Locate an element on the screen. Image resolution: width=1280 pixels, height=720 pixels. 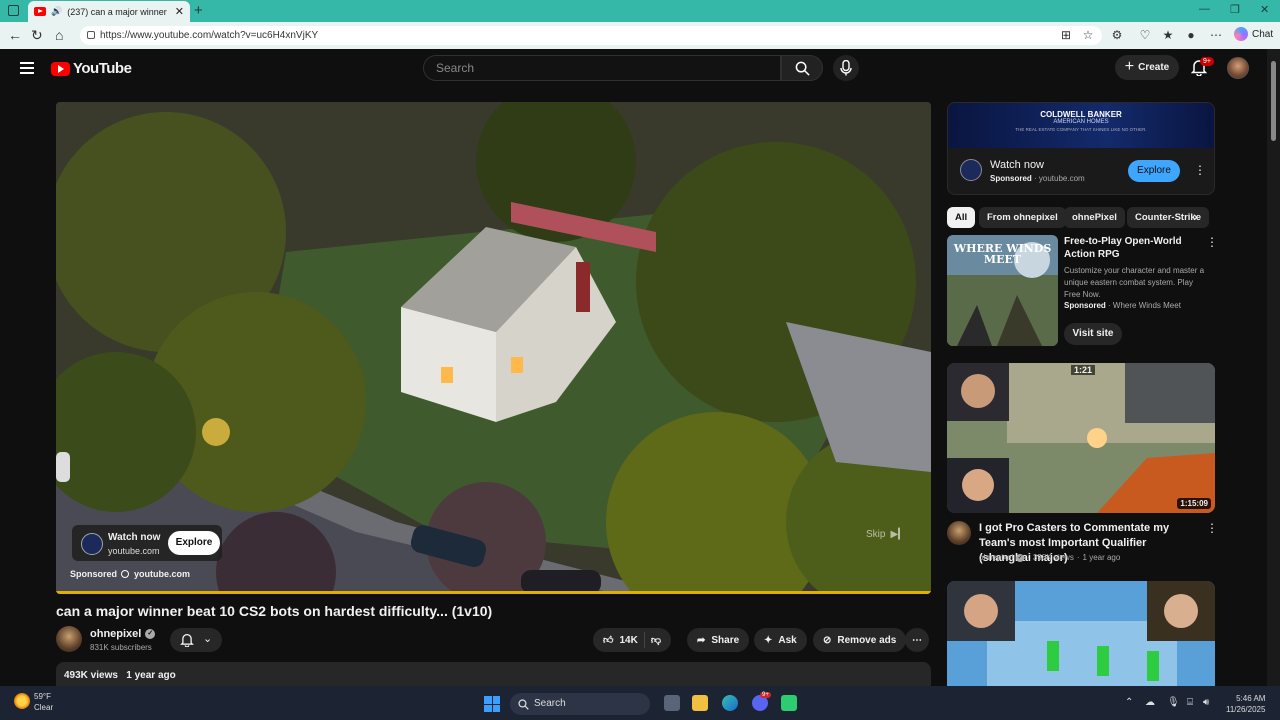
remove-ads-button: ⊘ Remove ads is located at coordinates (860, 640).